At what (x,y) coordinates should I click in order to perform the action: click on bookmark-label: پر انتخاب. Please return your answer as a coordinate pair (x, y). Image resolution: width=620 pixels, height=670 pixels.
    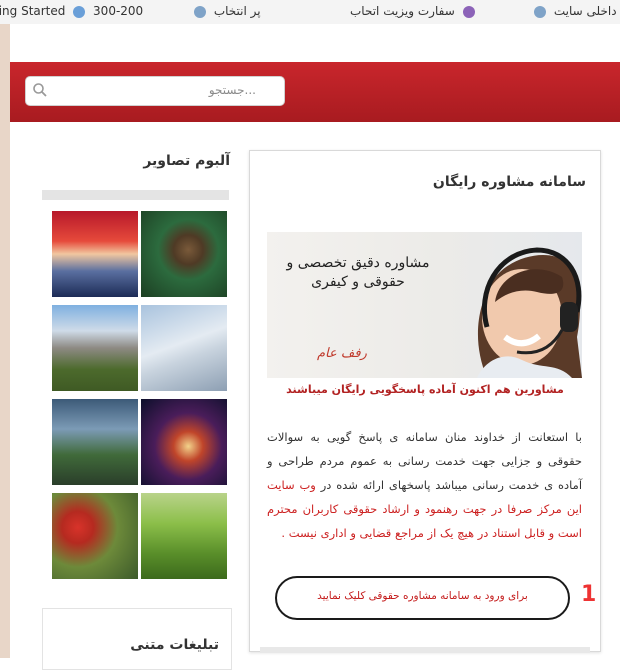
    Looking at the image, I should click on (237, 11).